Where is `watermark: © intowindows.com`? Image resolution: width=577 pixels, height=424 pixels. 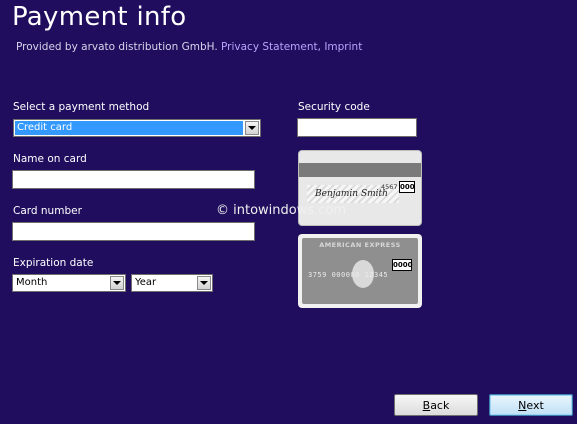
watermark: © intowindows.com is located at coordinates (281, 210).